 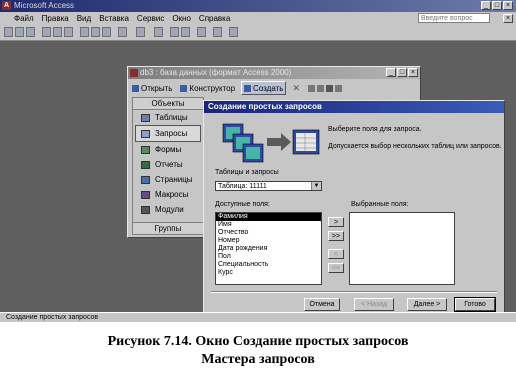 I want to click on large-icons-view-icon, so click(x=311, y=88).